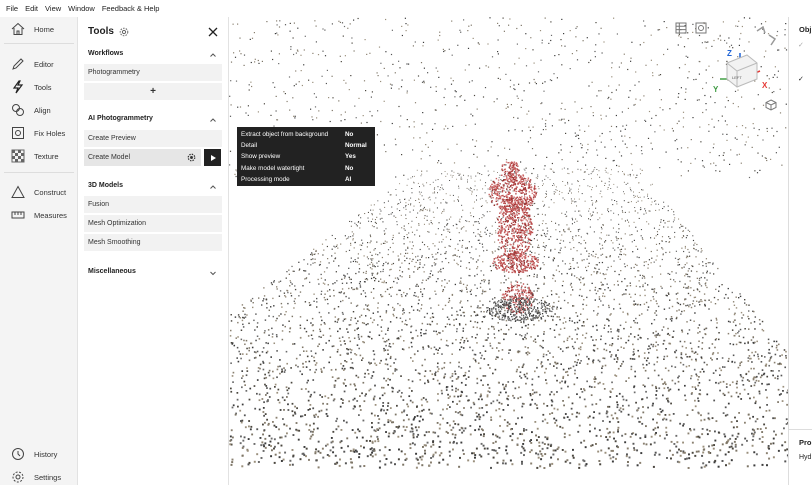 This screenshot has width=812, height=487. I want to click on nav-settings: Settings, so click(39, 477).